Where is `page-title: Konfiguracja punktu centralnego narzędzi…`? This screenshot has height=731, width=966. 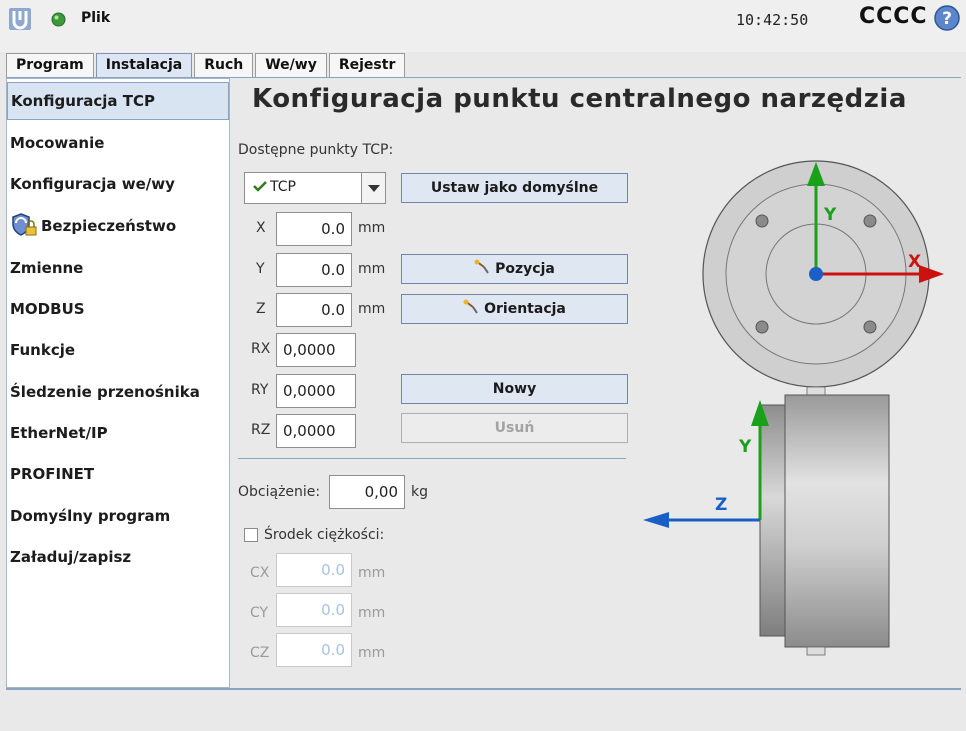 page-title: Konfiguracja punktu centralnego narzędzi… is located at coordinates (579, 99).